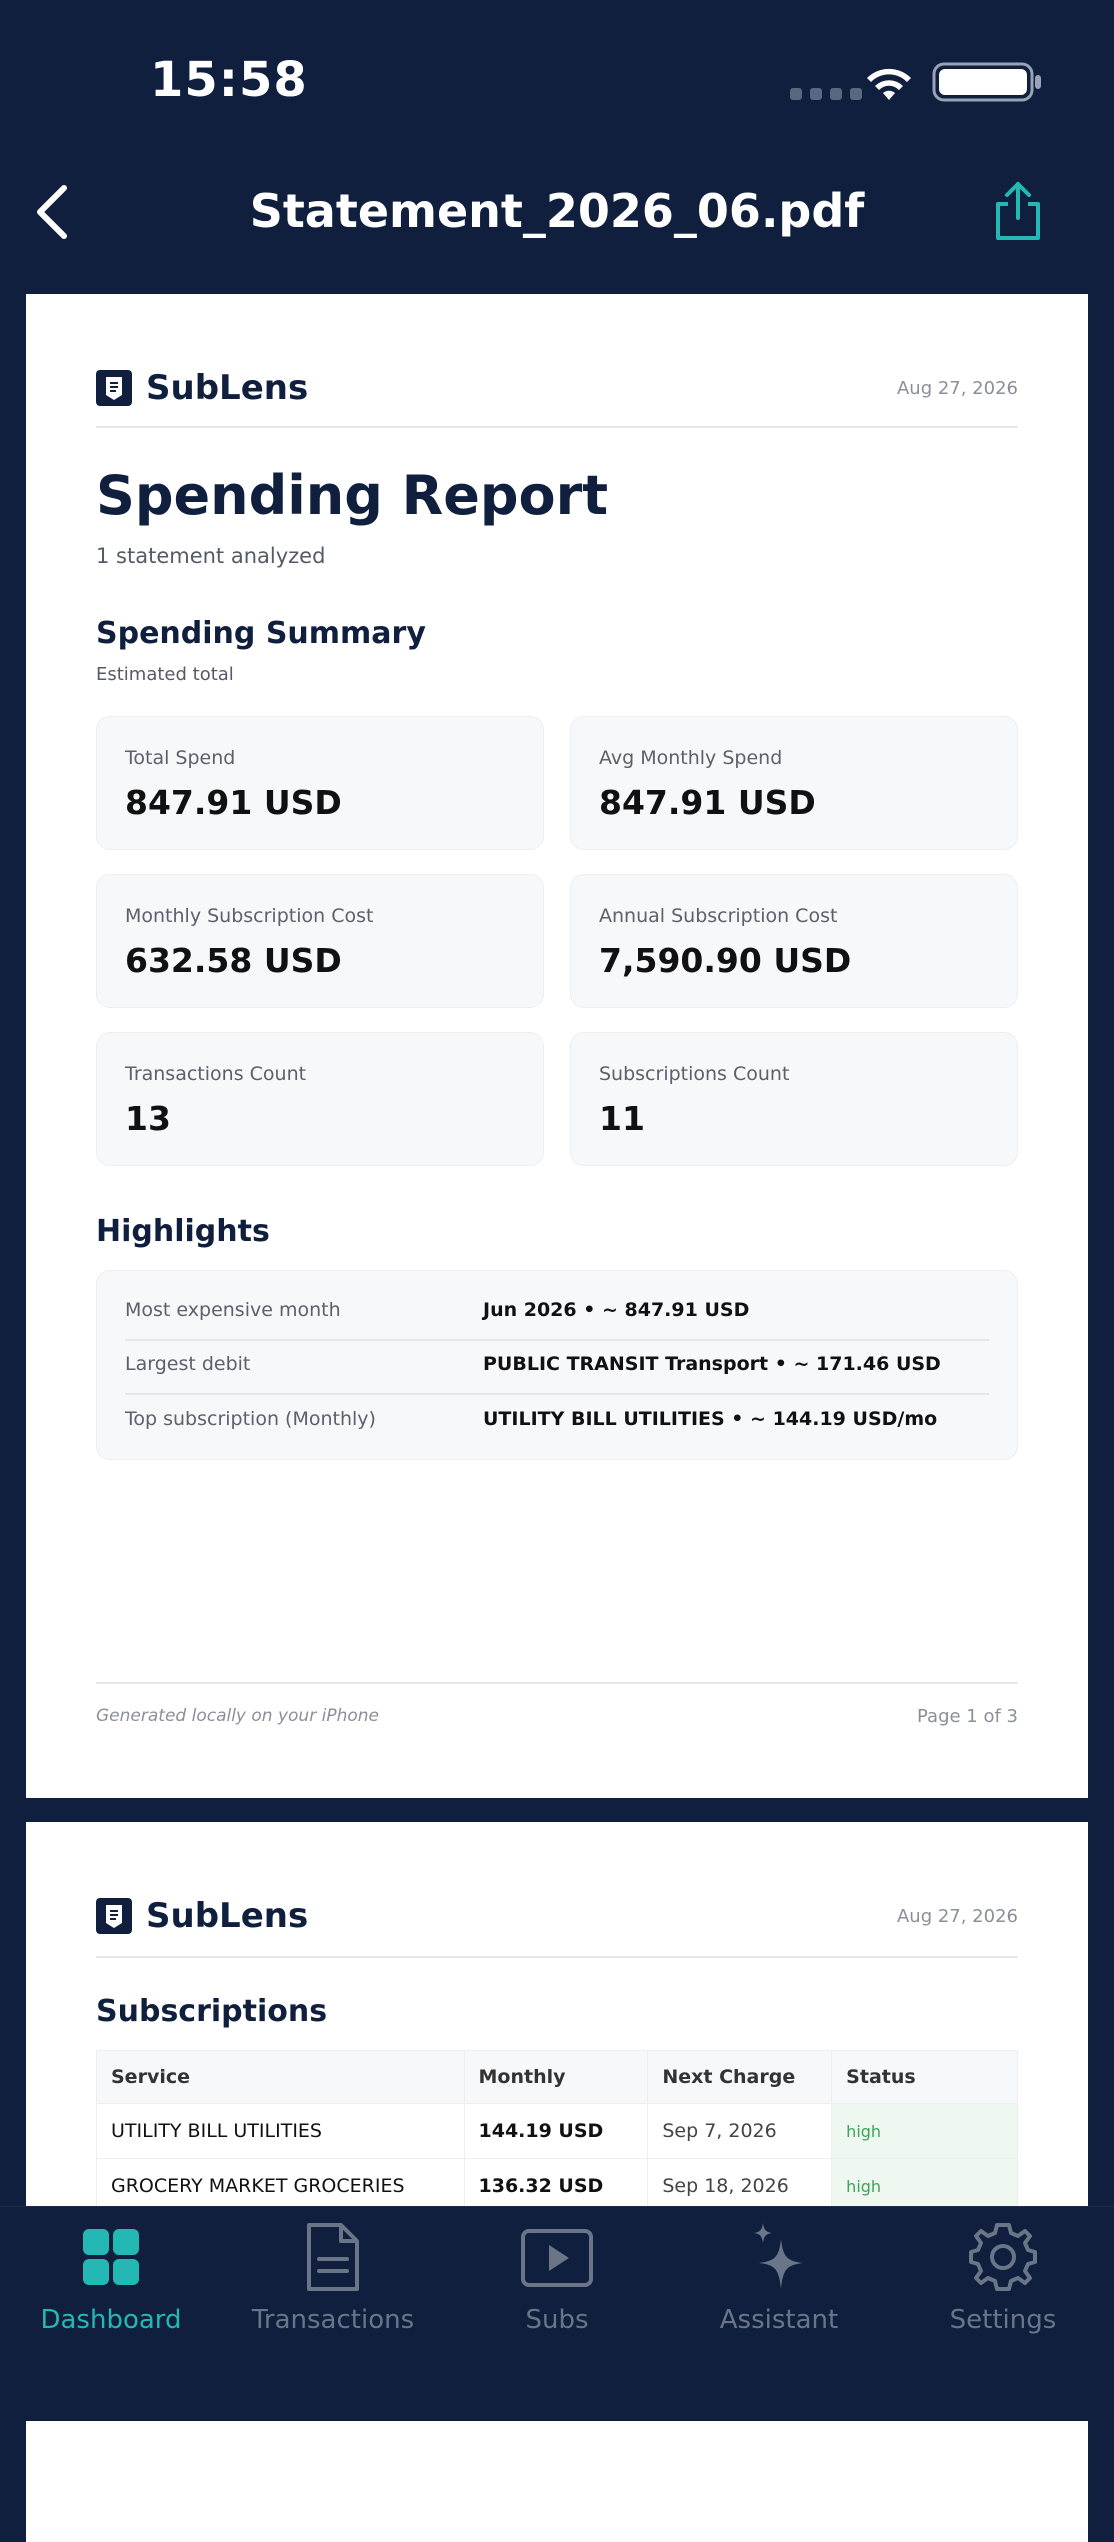 Image resolution: width=1114 pixels, height=2542 pixels. What do you see at coordinates (211, 556) in the screenshot?
I see `report-subtitle: 1 statement analyzed` at bounding box center [211, 556].